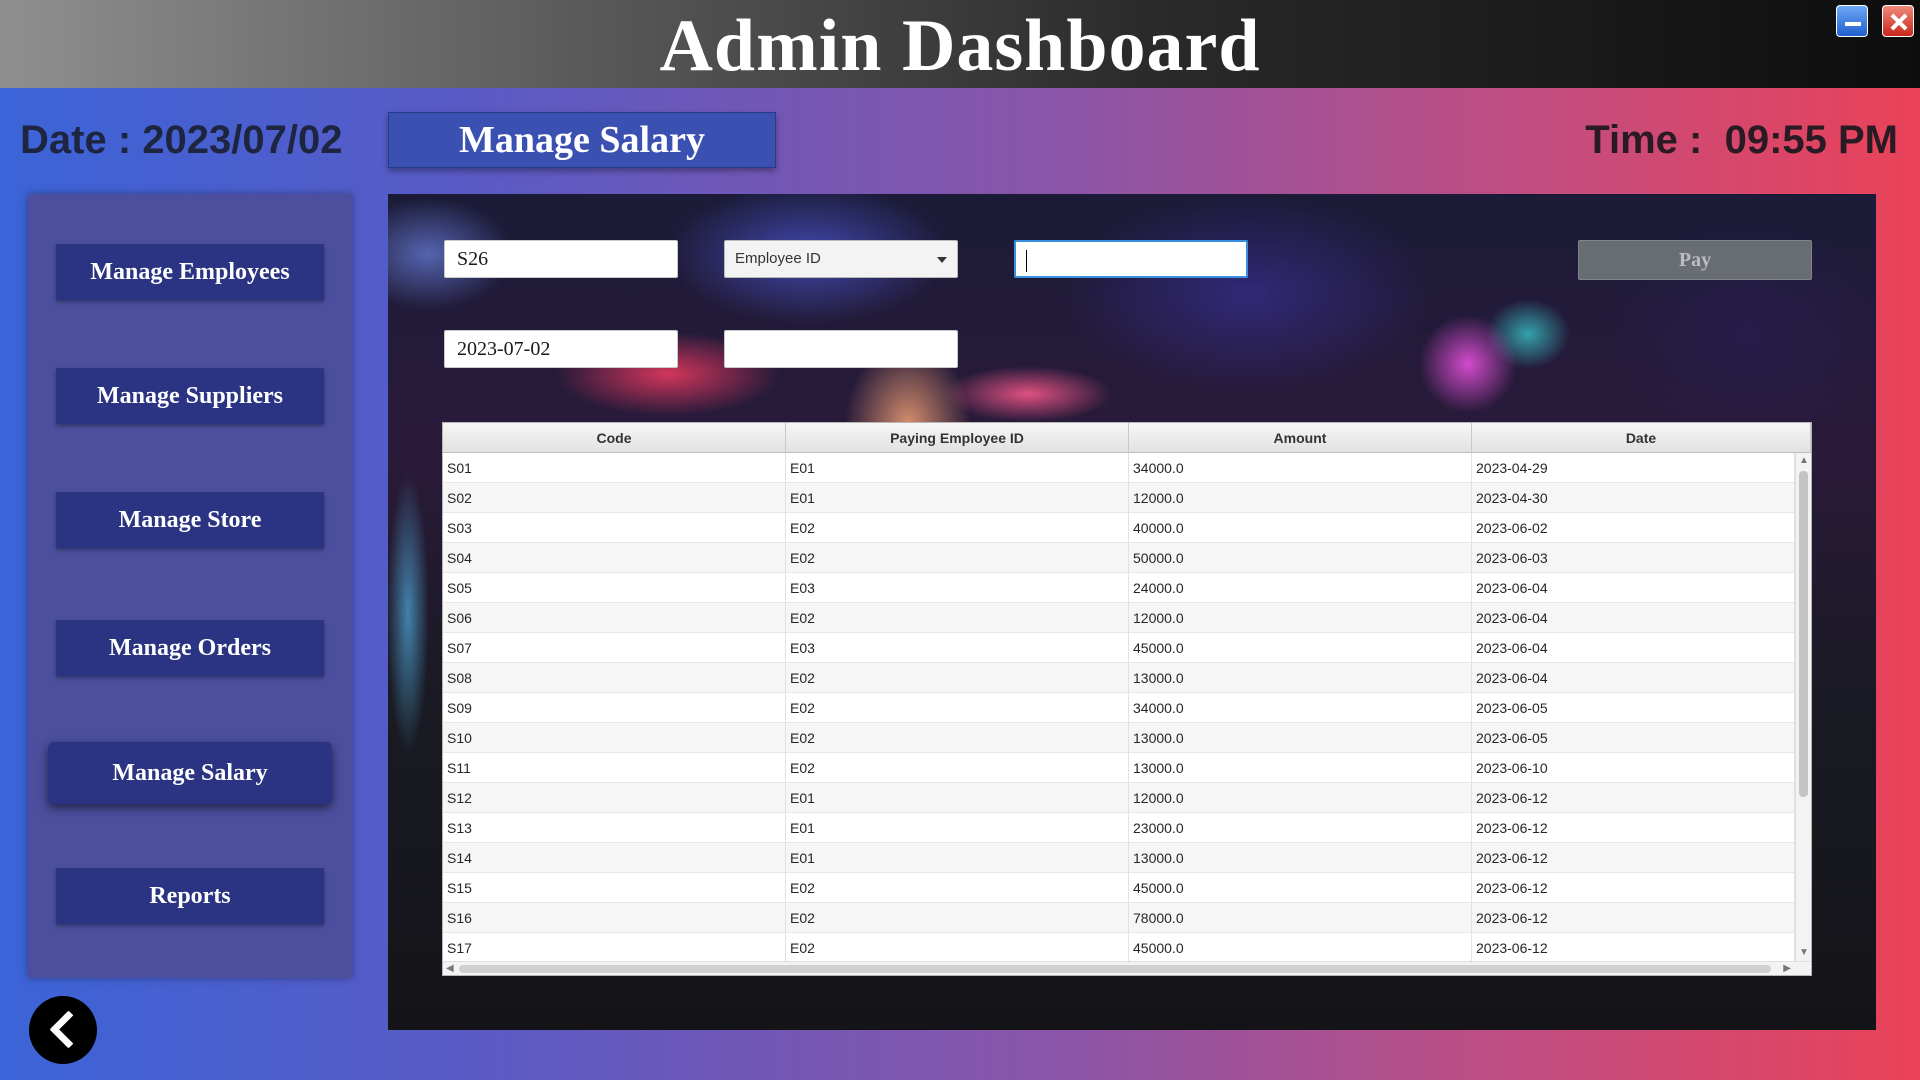 Image resolution: width=1920 pixels, height=1080 pixels. What do you see at coordinates (1787, 969) in the screenshot?
I see `scroll-right-icon: ▶` at bounding box center [1787, 969].